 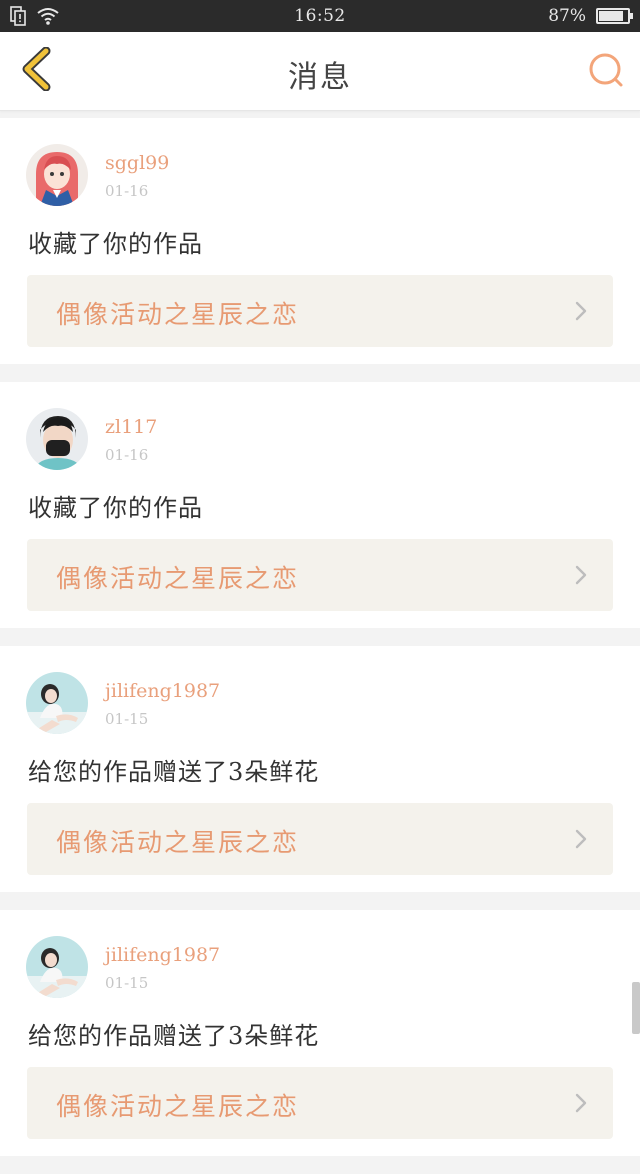 I want to click on scrollbar, so click(x=636, y=1008).